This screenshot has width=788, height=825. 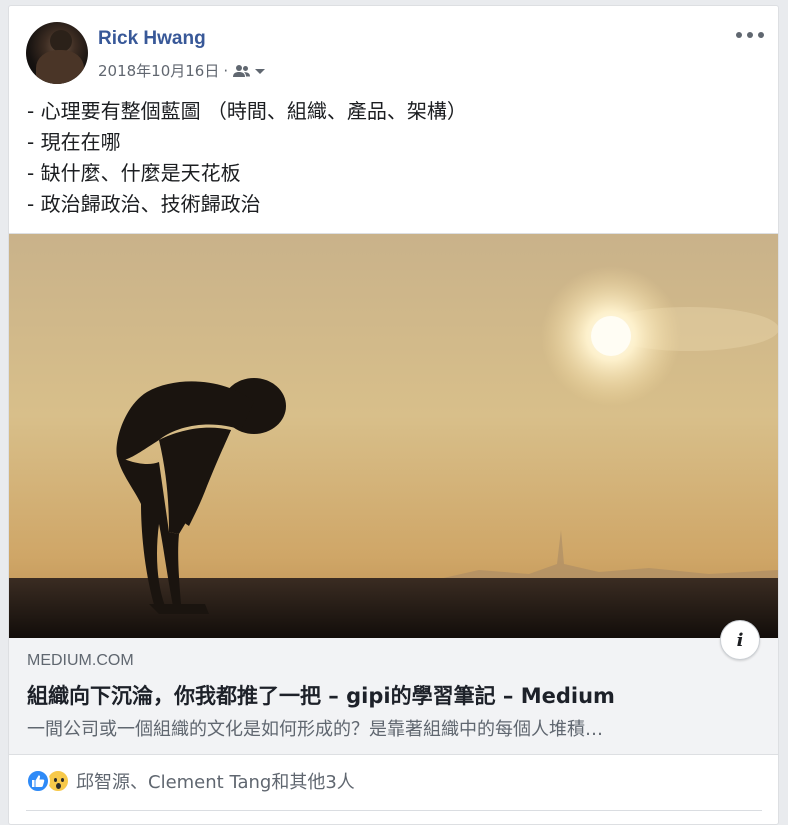 What do you see at coordinates (158, 70) in the screenshot?
I see `post-date: 2018年10月16日` at bounding box center [158, 70].